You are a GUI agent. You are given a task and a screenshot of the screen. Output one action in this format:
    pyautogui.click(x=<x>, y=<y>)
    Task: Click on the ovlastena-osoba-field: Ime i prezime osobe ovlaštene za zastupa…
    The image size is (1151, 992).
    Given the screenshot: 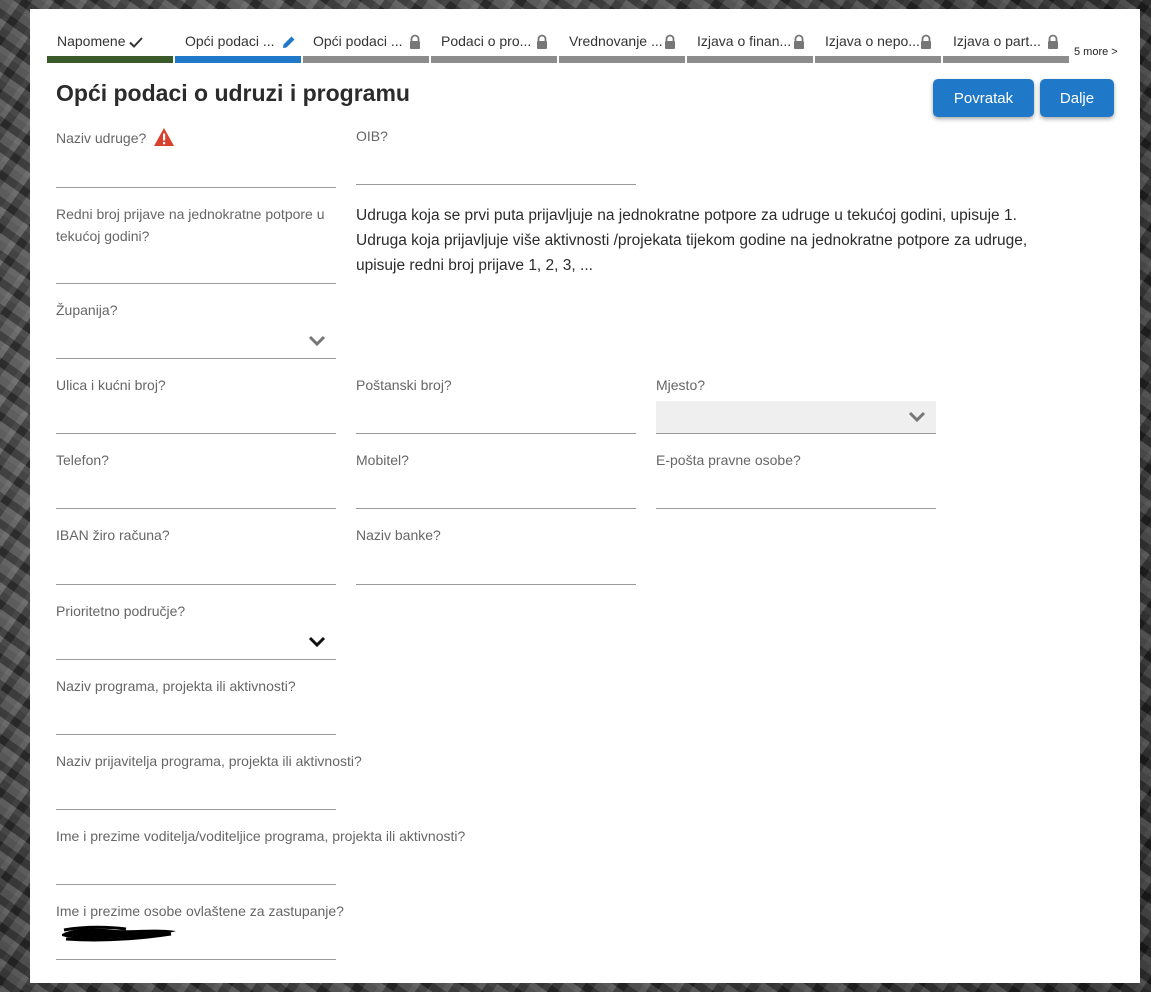 What is the action you would take?
    pyautogui.click(x=200, y=931)
    